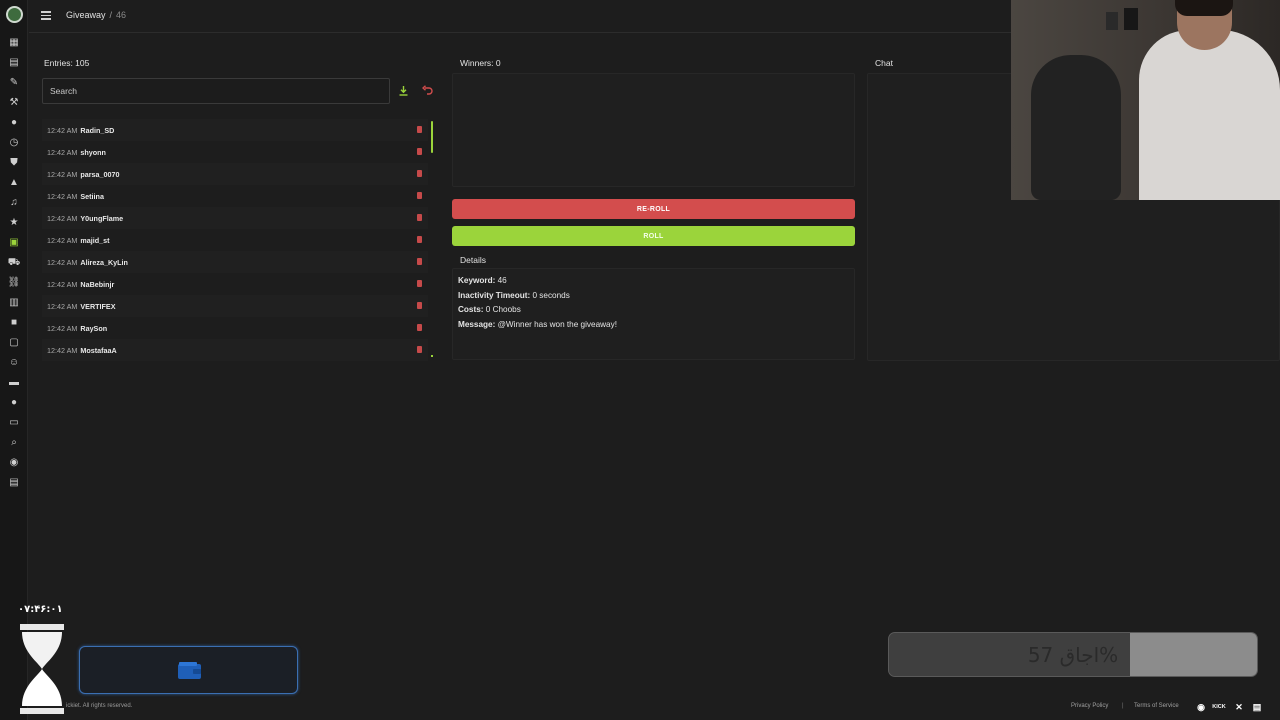 Image resolution: width=1280 pixels, height=720 pixels. What do you see at coordinates (99, 706) in the screenshot?
I see `copyright-text: ickiet. All rights reserved.` at bounding box center [99, 706].